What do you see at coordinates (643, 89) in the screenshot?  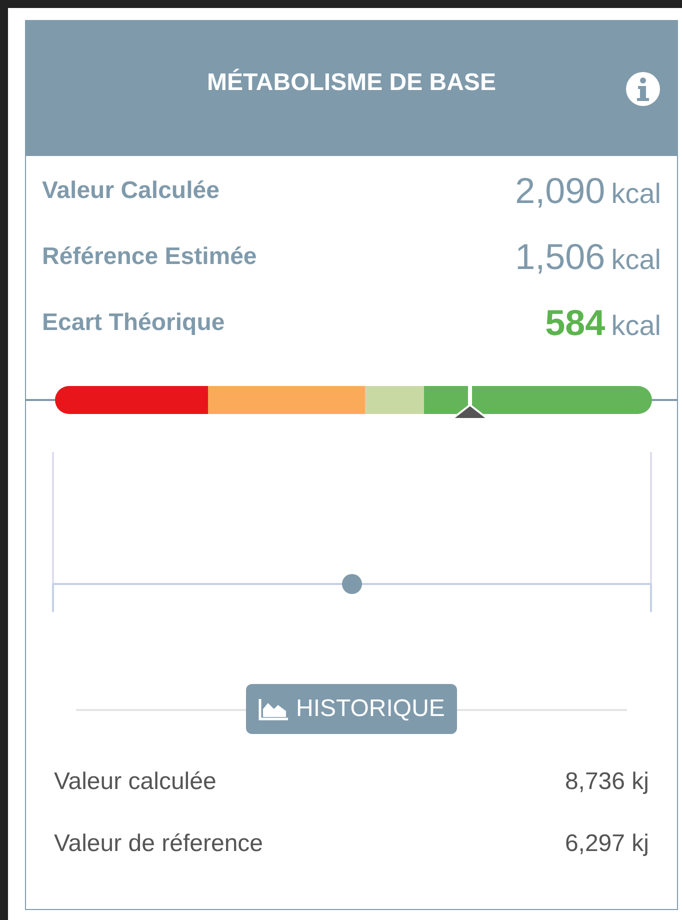 I see `info-icon` at bounding box center [643, 89].